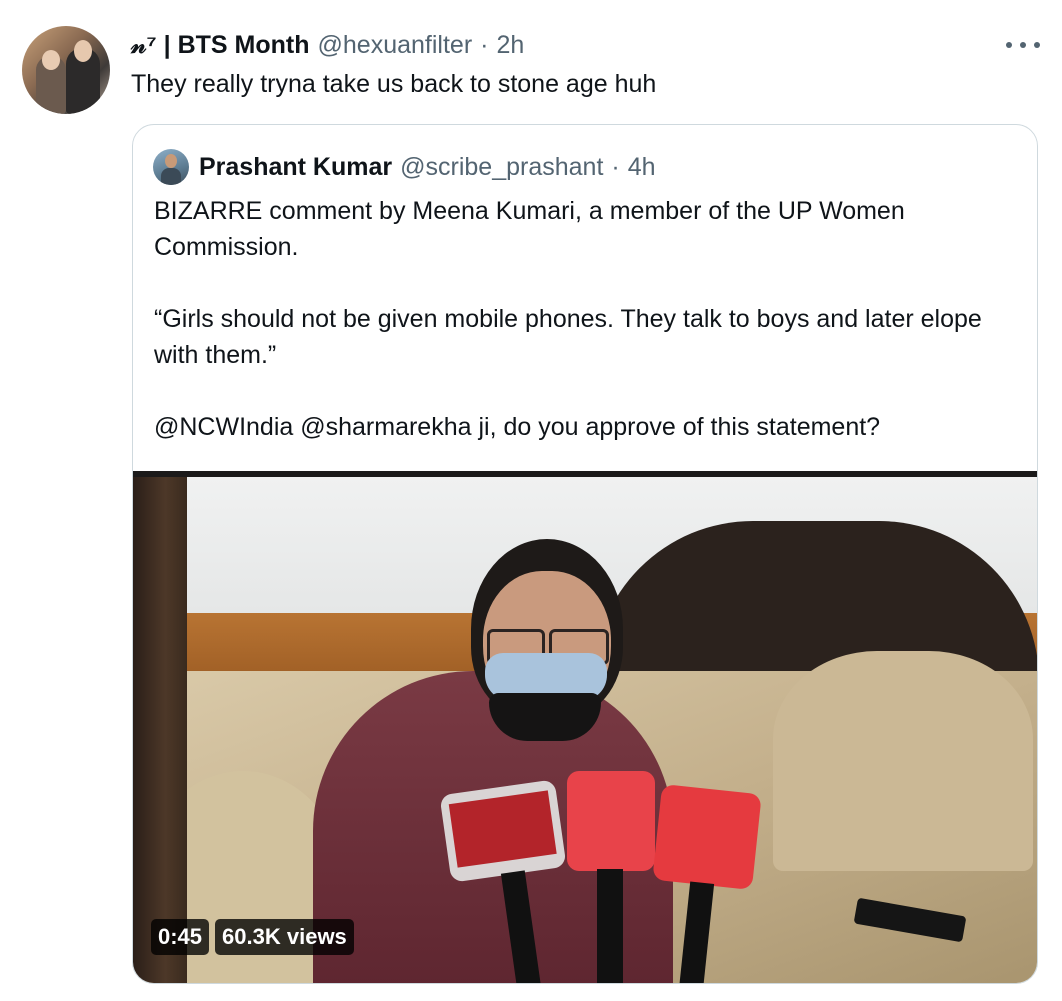  I want to click on tweet-timestamp: 2h, so click(510, 45).